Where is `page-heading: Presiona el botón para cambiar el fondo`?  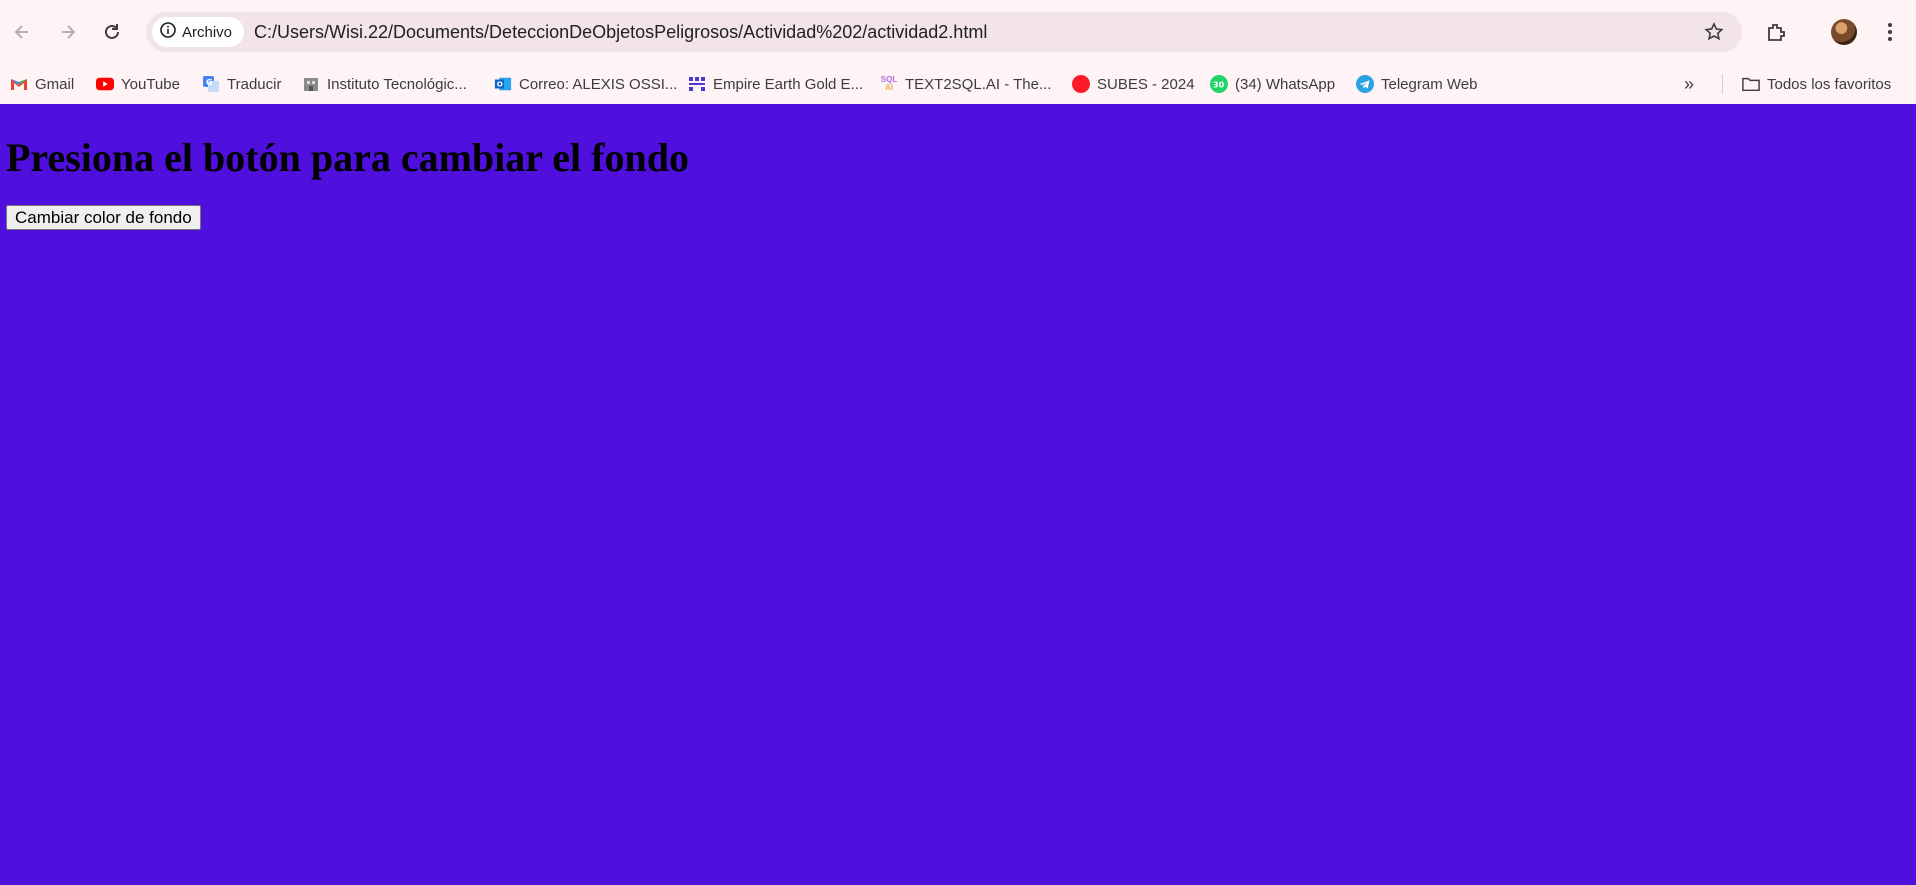
page-heading: Presiona el botón para cambiar el fondo is located at coordinates (347, 157).